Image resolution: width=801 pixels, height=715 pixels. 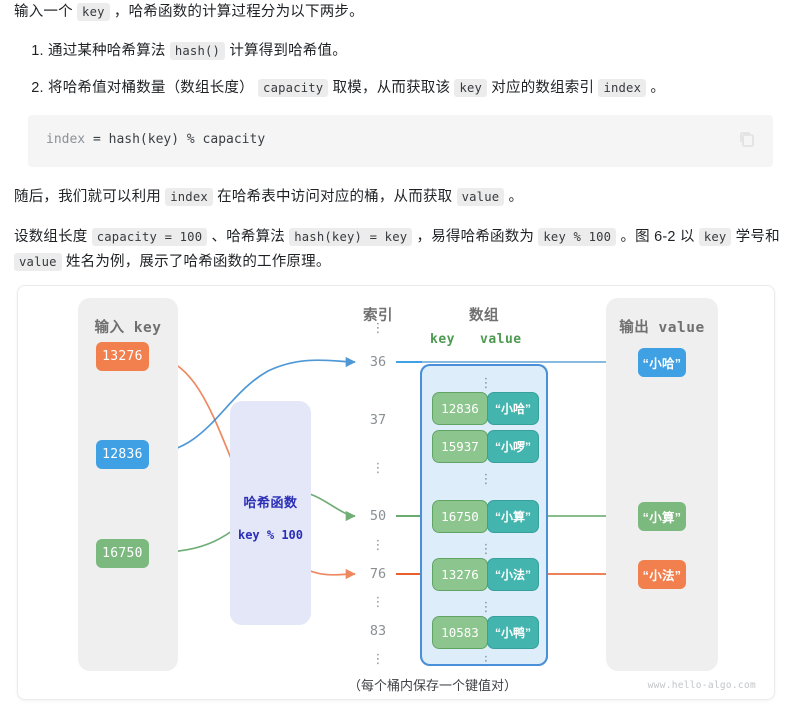 What do you see at coordinates (442, 339) in the screenshot?
I see `array-key-header: key` at bounding box center [442, 339].